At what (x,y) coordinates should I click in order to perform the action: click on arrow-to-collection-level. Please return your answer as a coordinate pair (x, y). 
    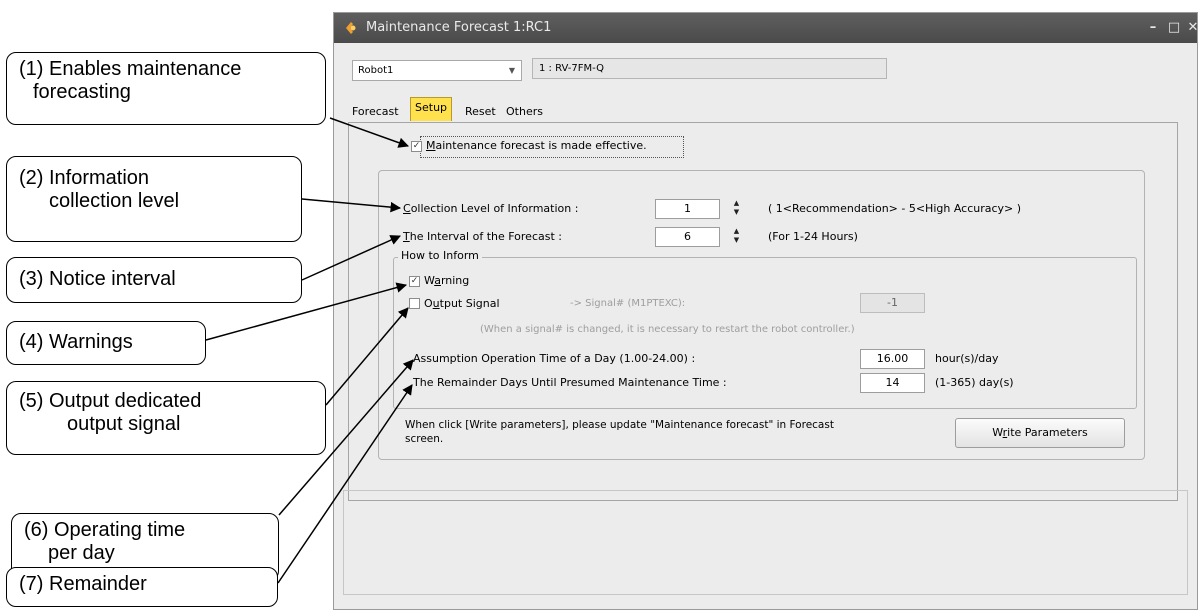
    Looking at the image, I should click on (351, 205).